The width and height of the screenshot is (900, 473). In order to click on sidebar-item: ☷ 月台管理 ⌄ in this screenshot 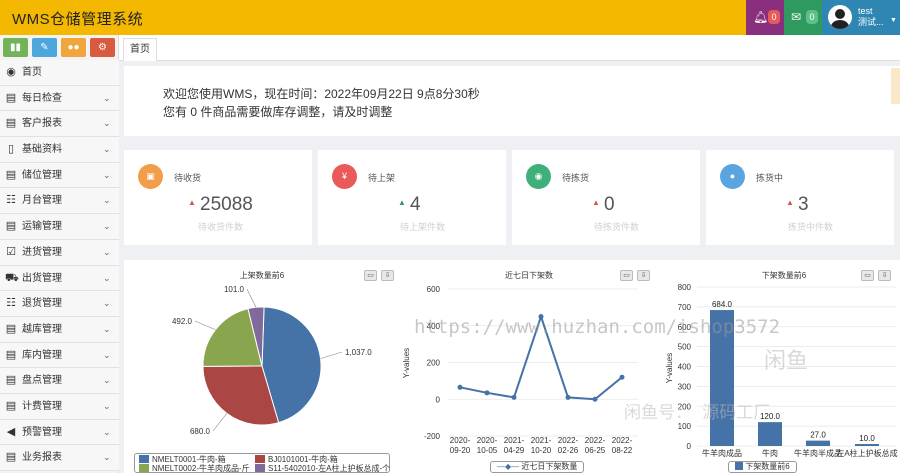, I will do `click(59, 201)`.